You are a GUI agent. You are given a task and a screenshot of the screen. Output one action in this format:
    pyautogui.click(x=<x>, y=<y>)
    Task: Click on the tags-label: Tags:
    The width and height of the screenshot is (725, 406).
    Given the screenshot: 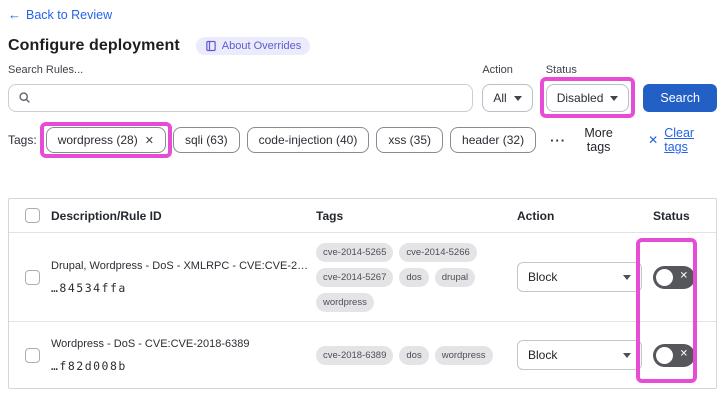 What is the action you would take?
    pyautogui.click(x=22, y=140)
    